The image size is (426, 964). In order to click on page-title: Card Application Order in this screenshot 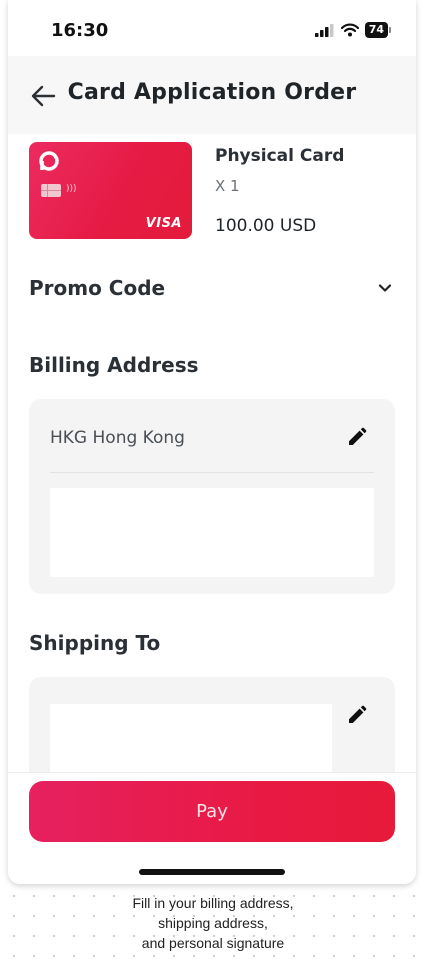, I will do `click(212, 92)`.